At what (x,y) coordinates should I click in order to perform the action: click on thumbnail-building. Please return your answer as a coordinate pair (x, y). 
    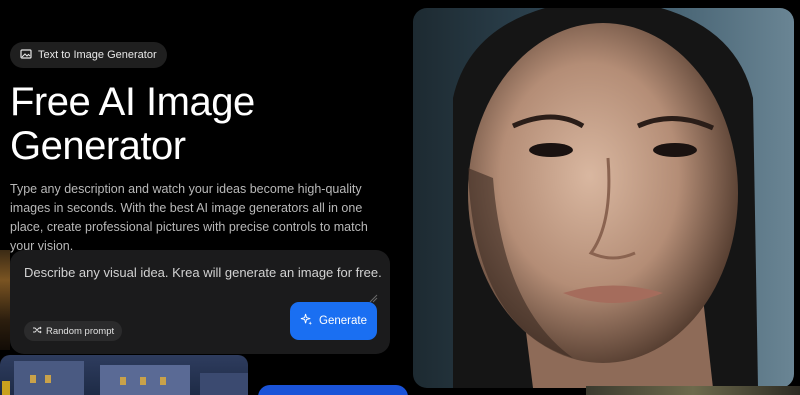
    Looking at the image, I should click on (224, 384).